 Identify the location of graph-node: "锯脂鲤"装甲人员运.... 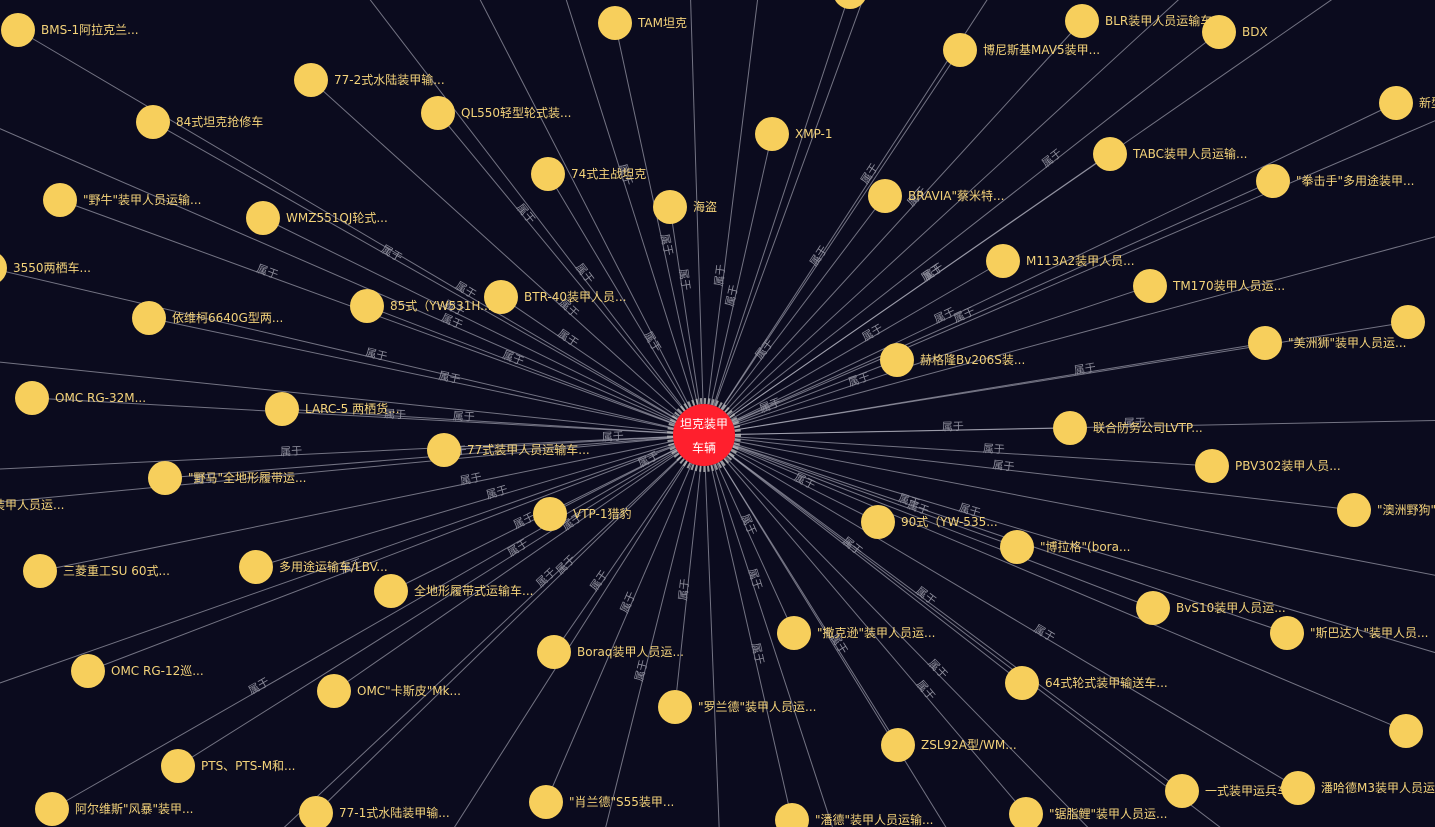
(1088, 812).